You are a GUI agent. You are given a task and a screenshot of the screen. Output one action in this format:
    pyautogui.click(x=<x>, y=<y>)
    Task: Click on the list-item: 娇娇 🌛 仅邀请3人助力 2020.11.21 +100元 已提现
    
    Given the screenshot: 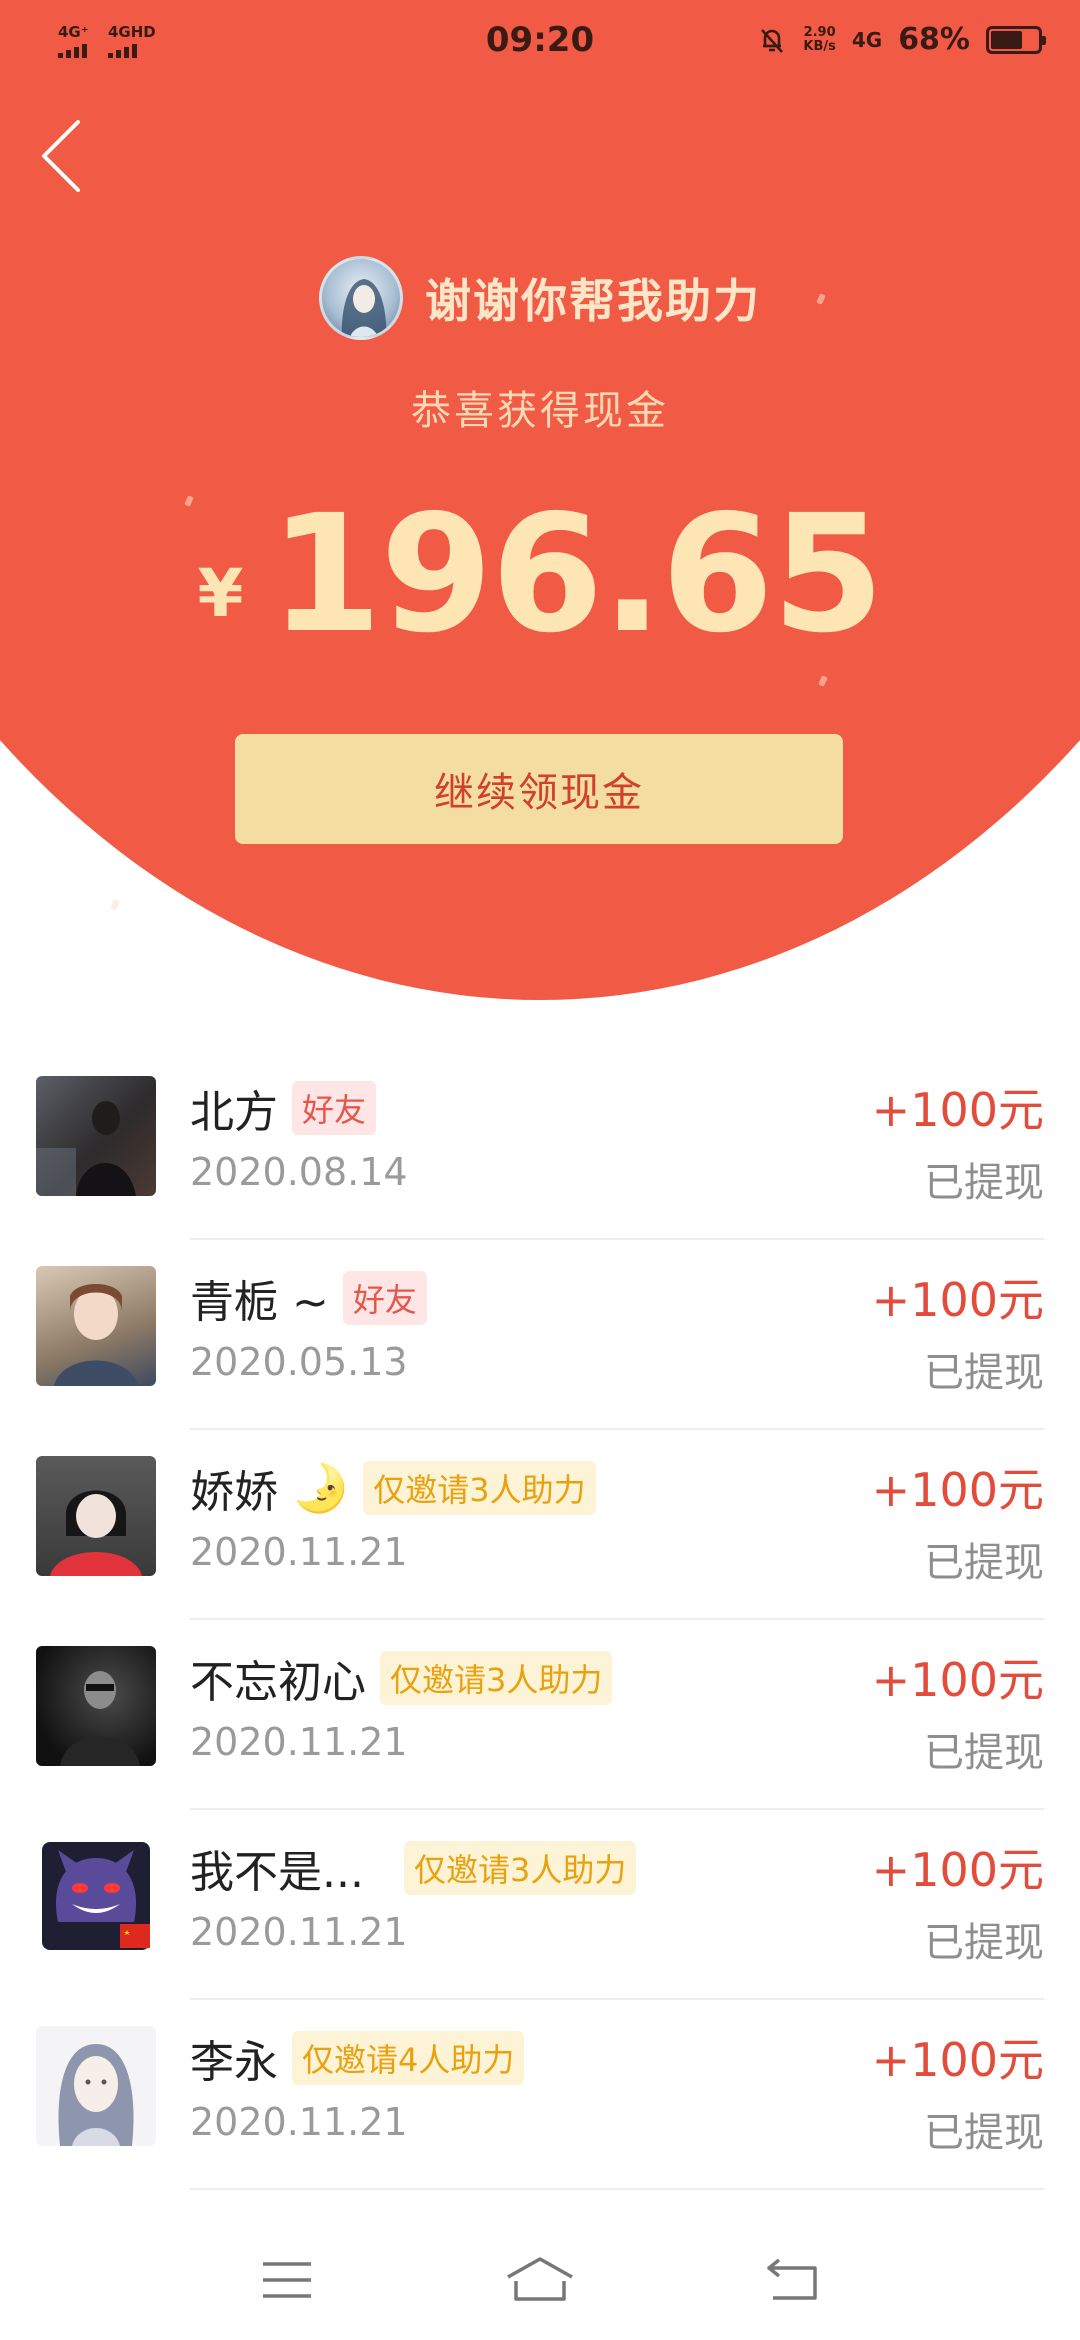 What is the action you would take?
    pyautogui.click(x=540, y=1525)
    